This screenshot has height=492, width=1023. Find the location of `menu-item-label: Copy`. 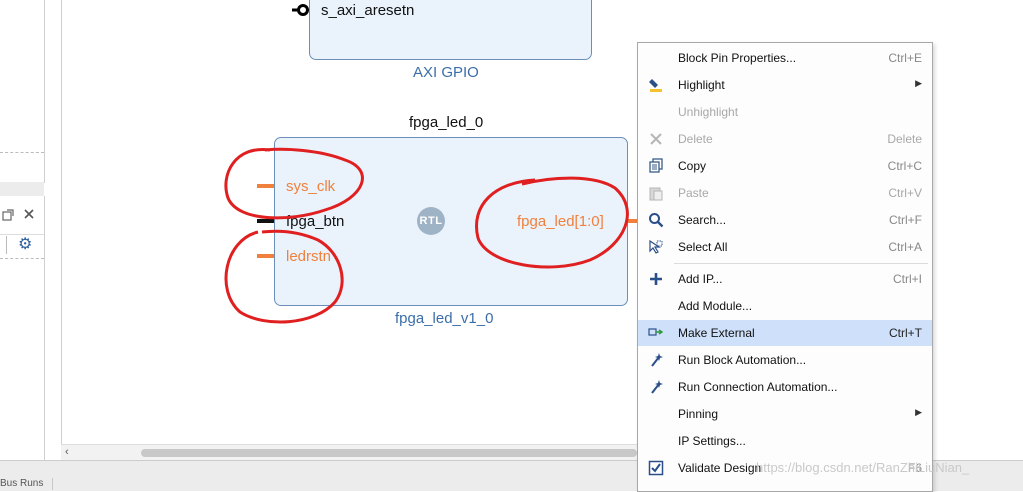

menu-item-label: Copy is located at coordinates (692, 166).